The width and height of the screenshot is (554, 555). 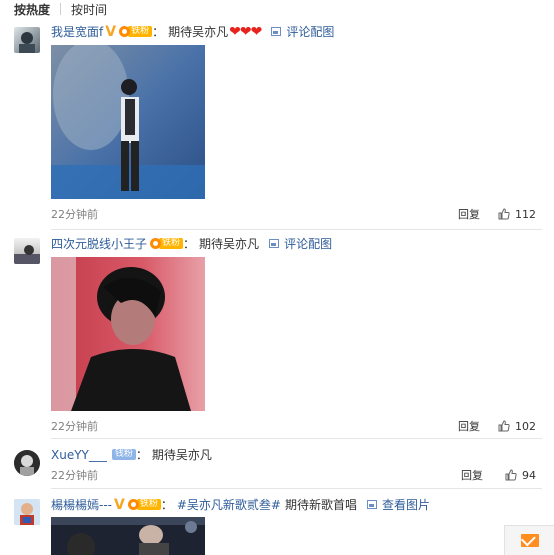 I want to click on concert-image, so click(x=128, y=536).